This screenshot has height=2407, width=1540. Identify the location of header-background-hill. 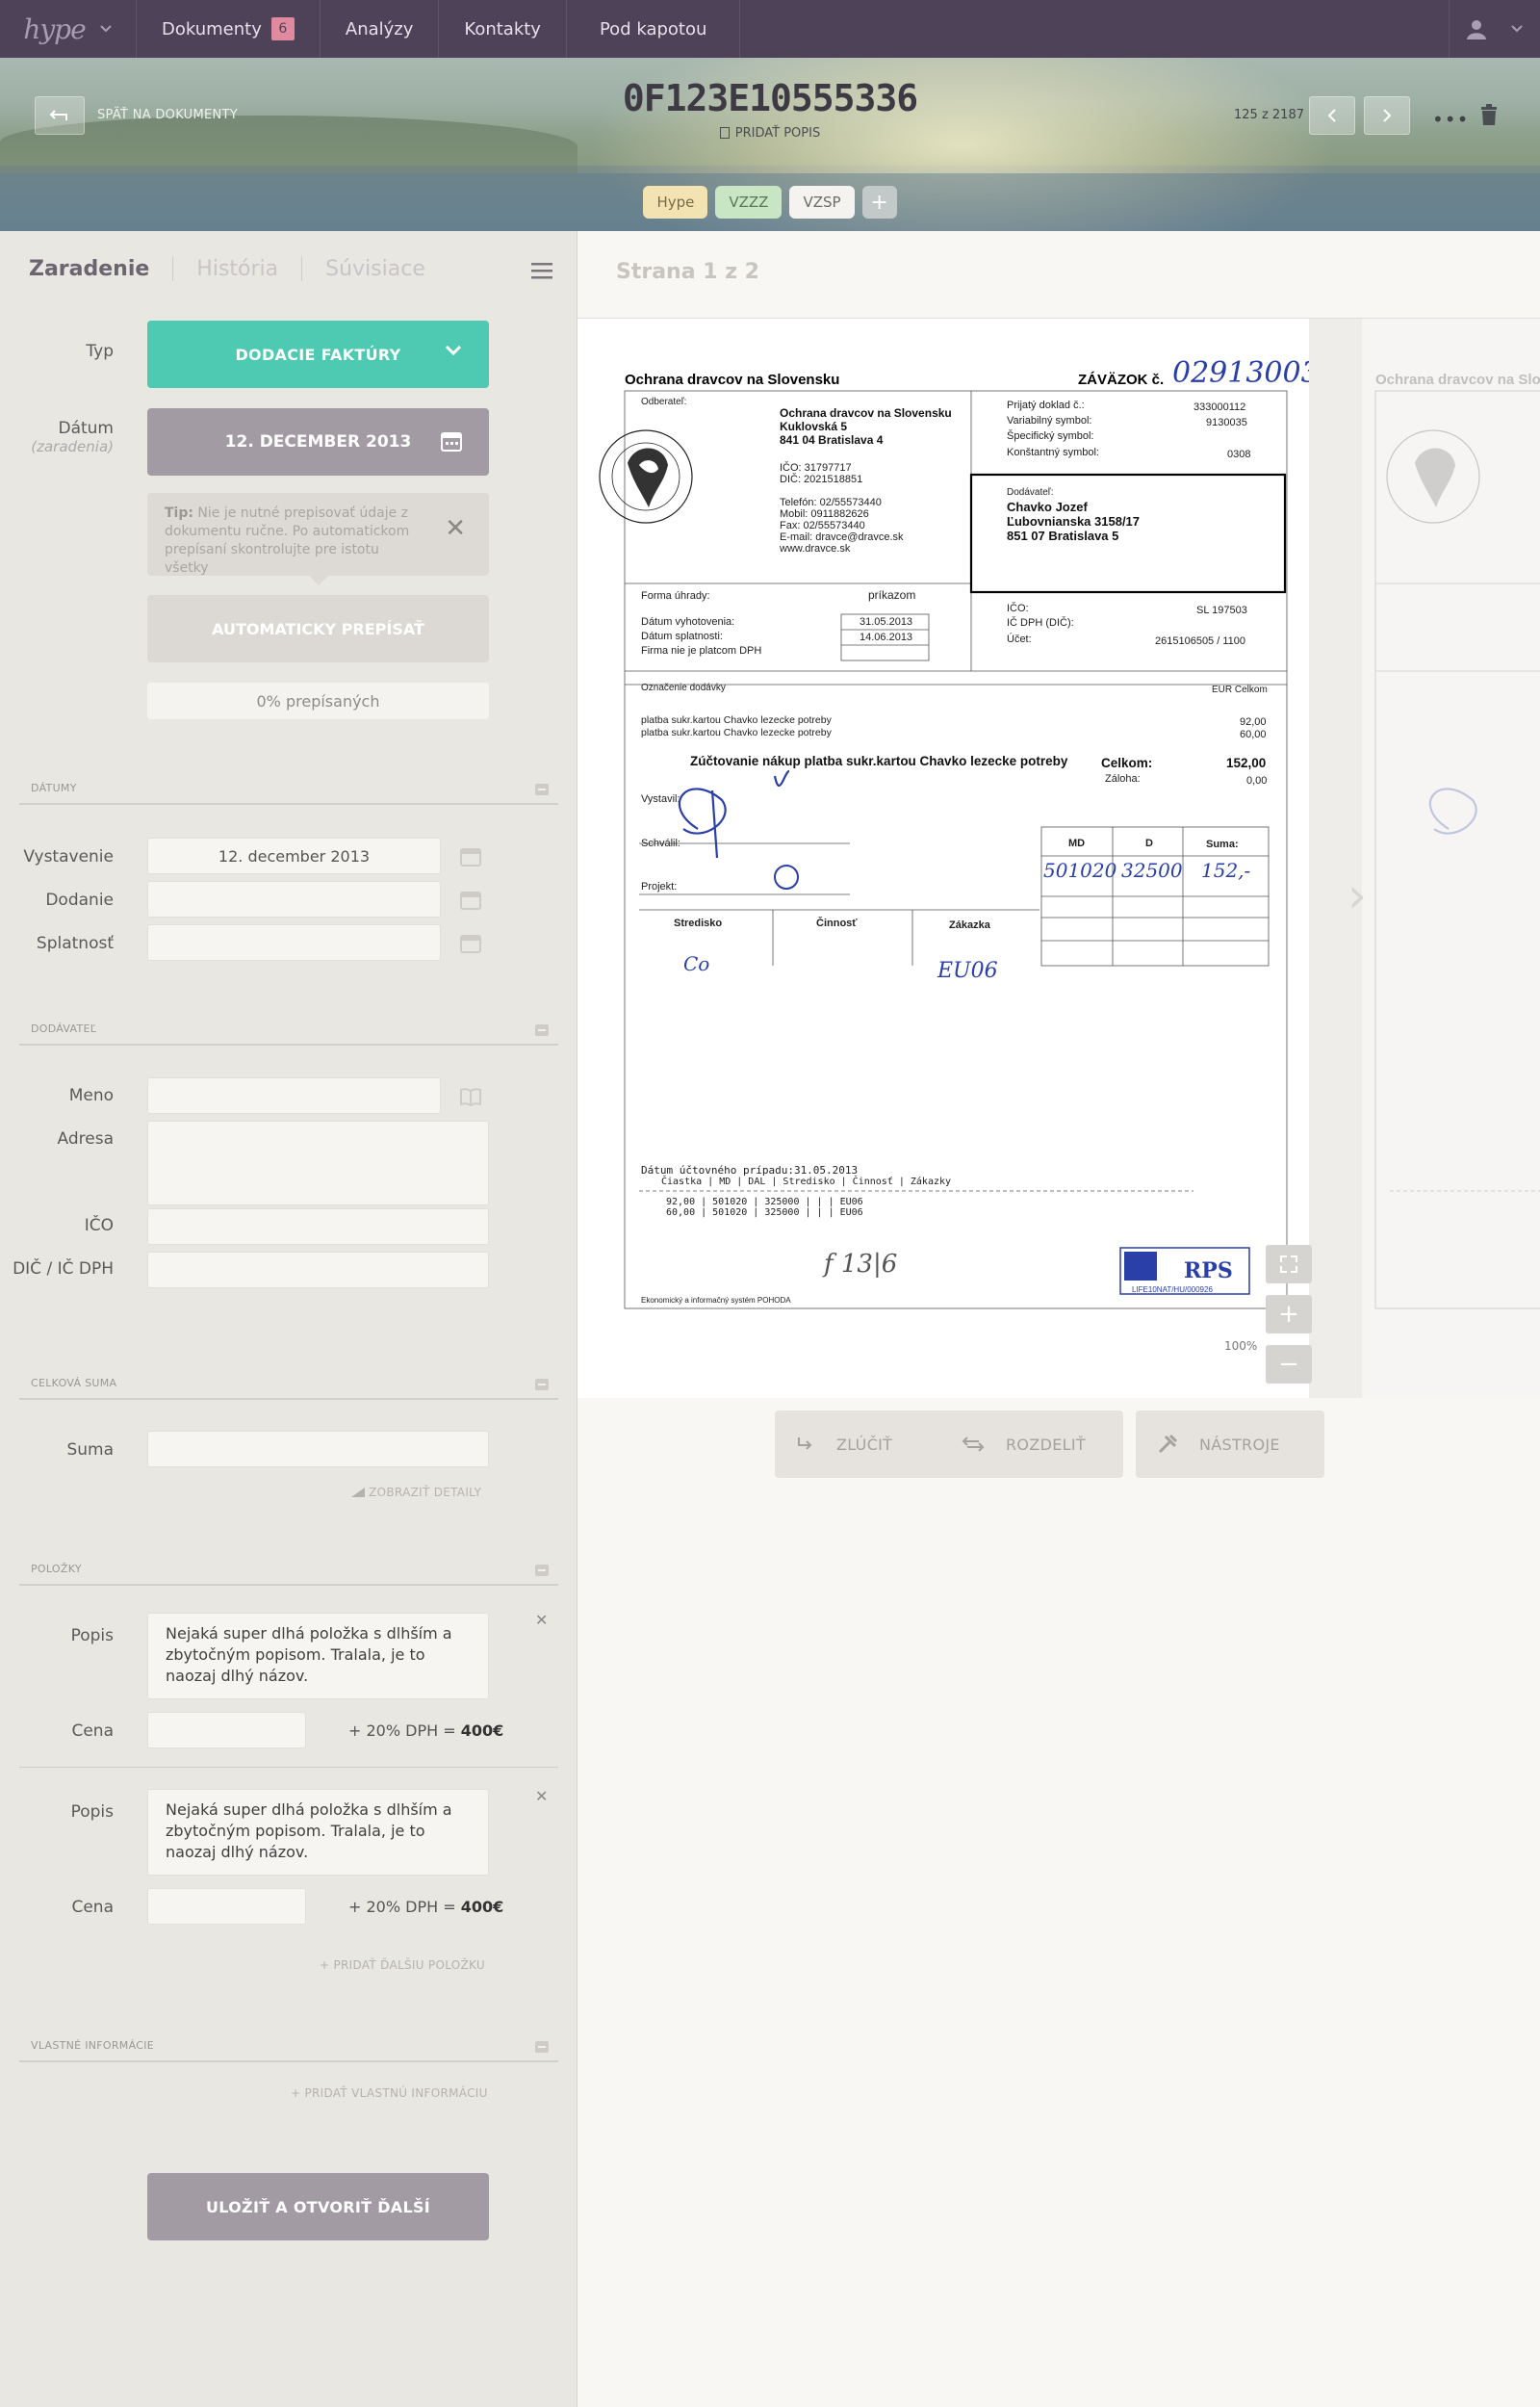
(289, 144).